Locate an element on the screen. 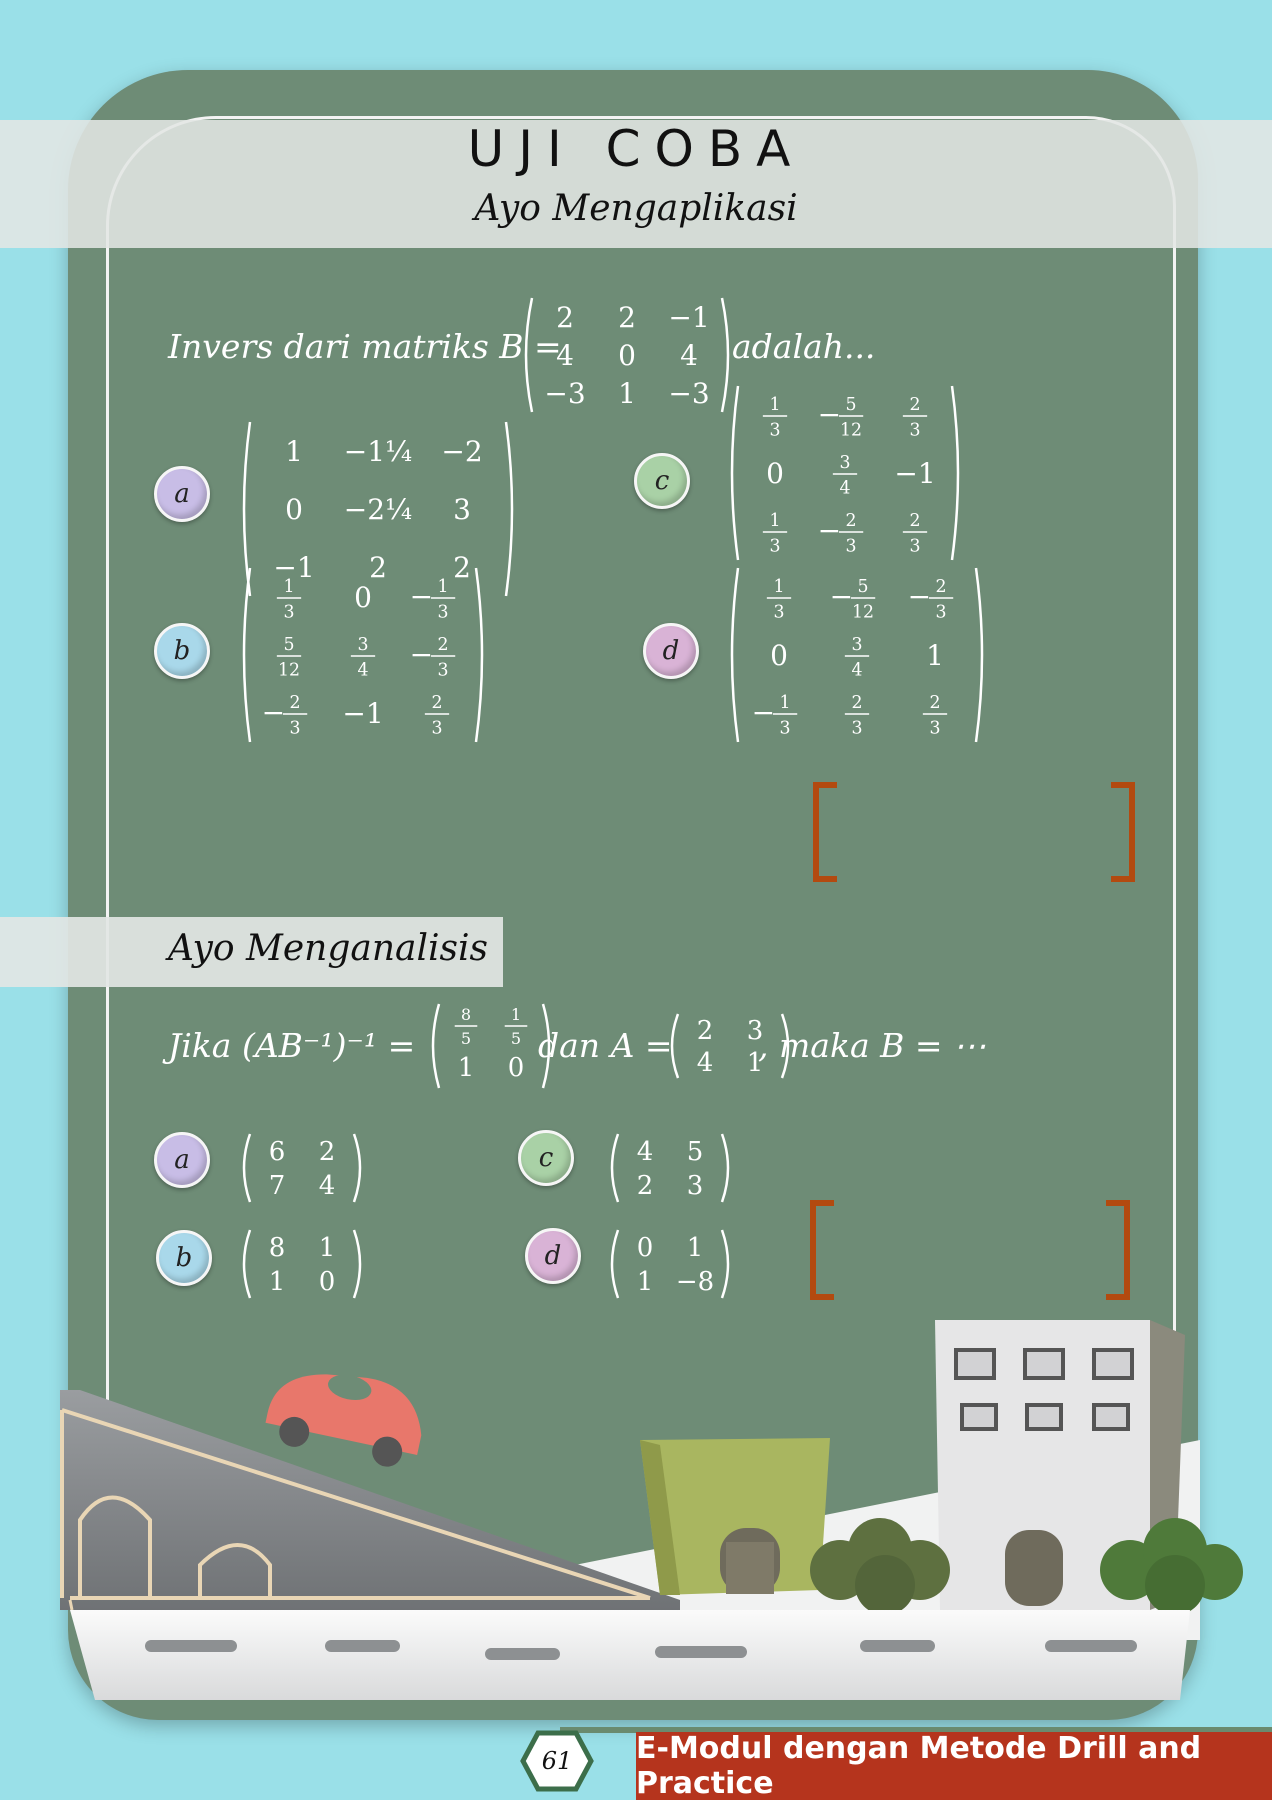 The image size is (1272, 1800). matrix-cell: 2 is located at coordinates (645, 1186).